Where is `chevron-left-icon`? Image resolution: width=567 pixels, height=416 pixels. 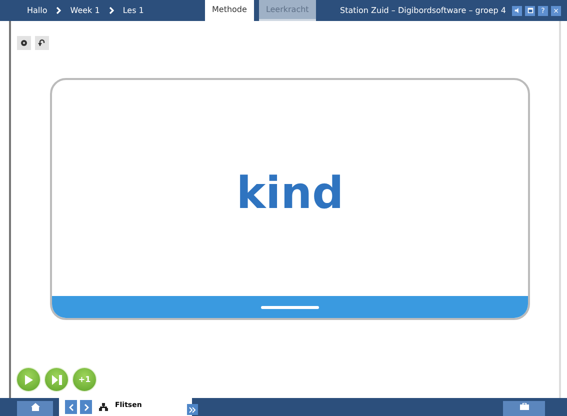 chevron-left-icon is located at coordinates (71, 407).